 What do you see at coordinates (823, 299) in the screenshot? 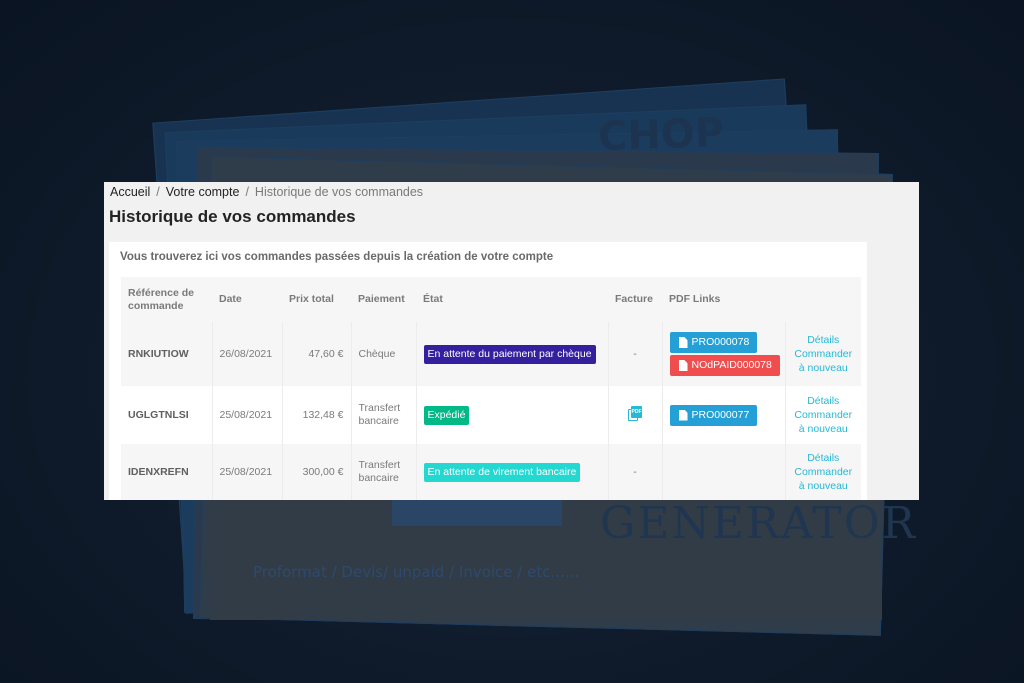
I see `header-actions` at bounding box center [823, 299].